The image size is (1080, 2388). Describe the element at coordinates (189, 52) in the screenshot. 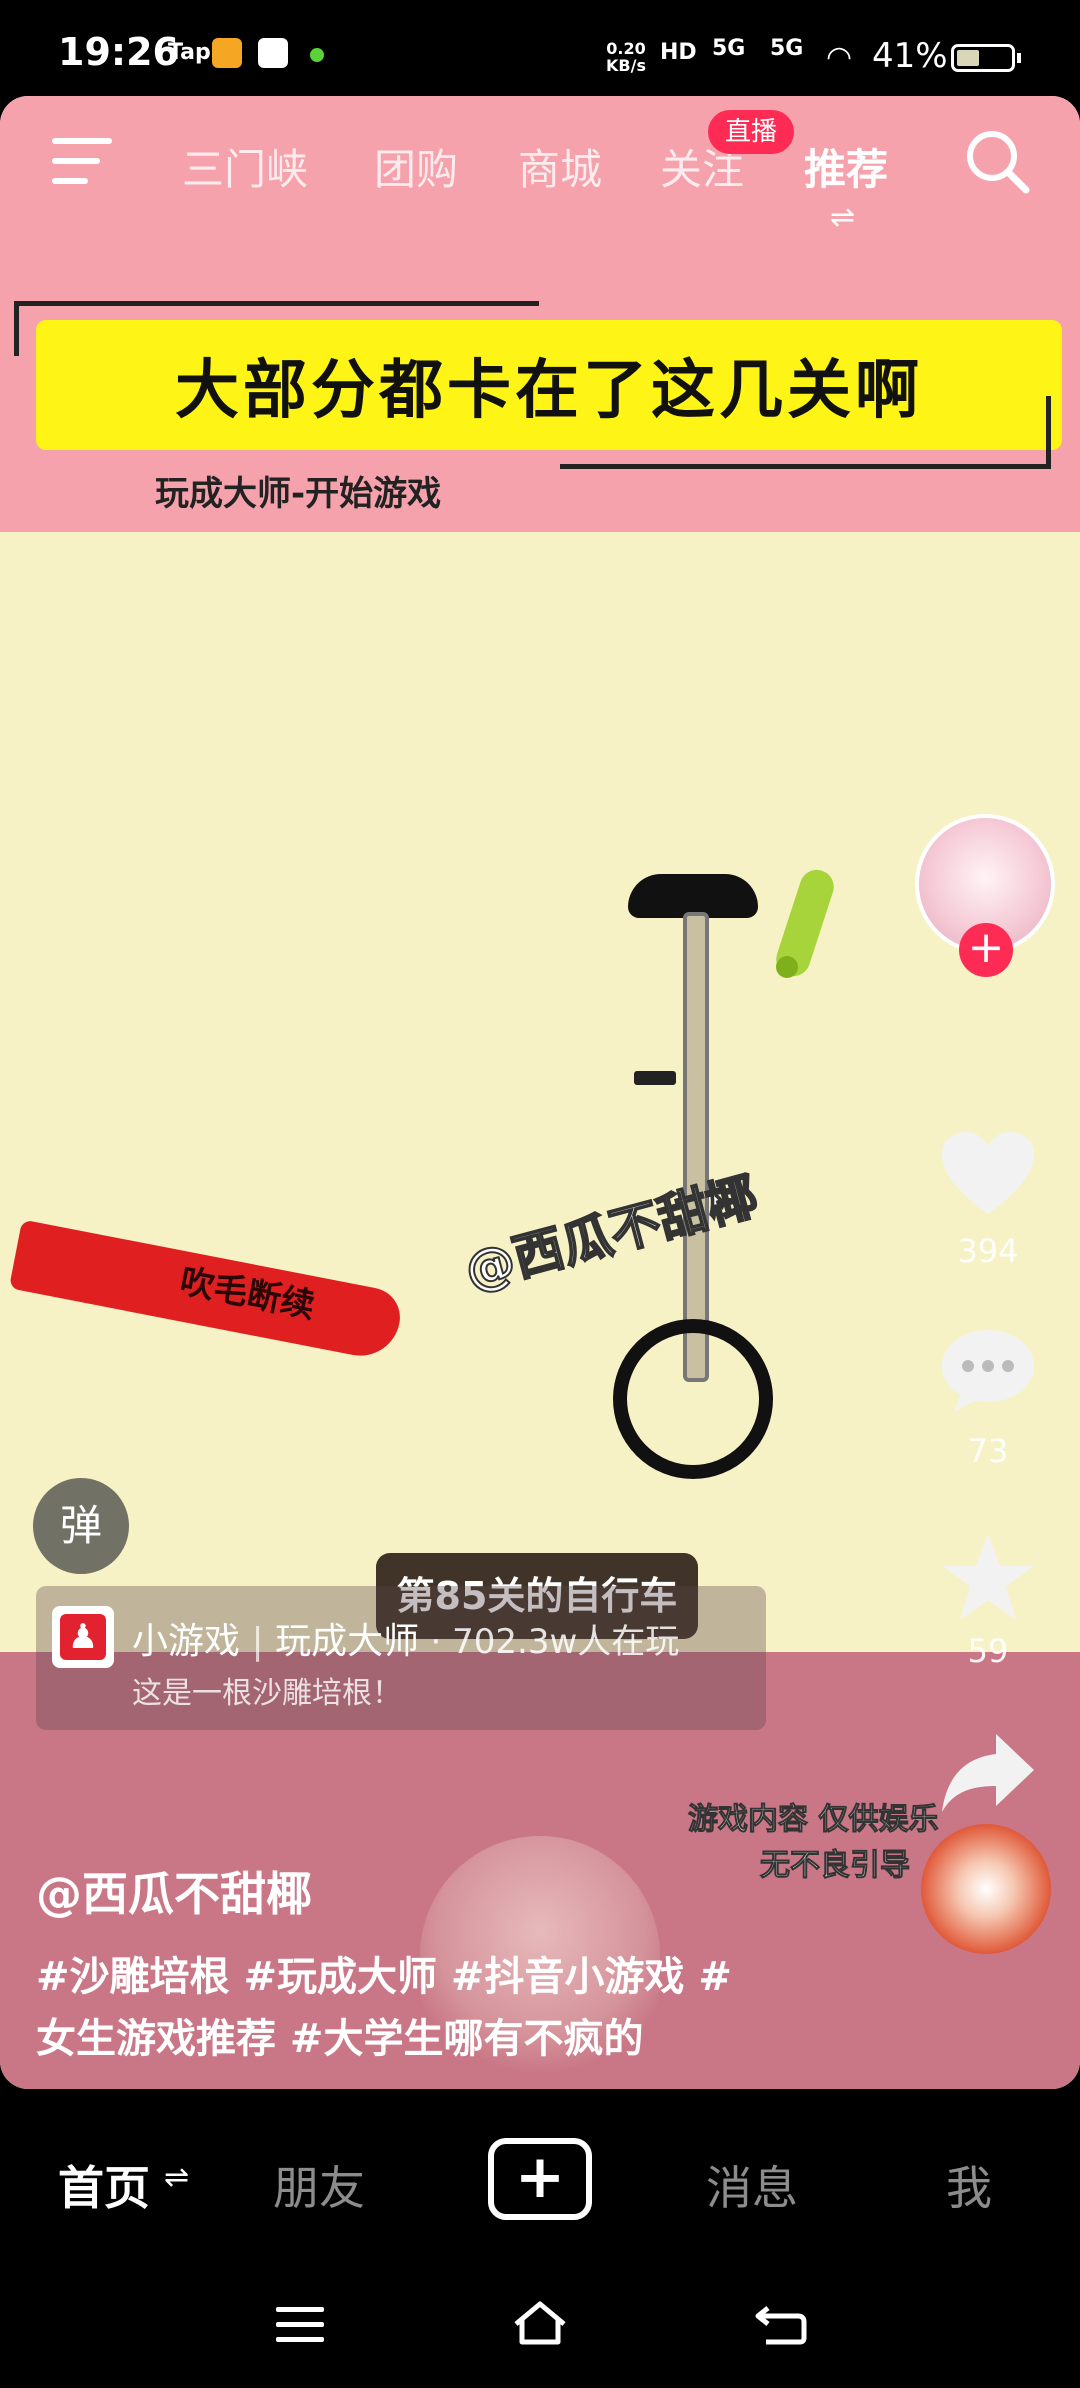

I see `tap-icon: Tap` at that location.